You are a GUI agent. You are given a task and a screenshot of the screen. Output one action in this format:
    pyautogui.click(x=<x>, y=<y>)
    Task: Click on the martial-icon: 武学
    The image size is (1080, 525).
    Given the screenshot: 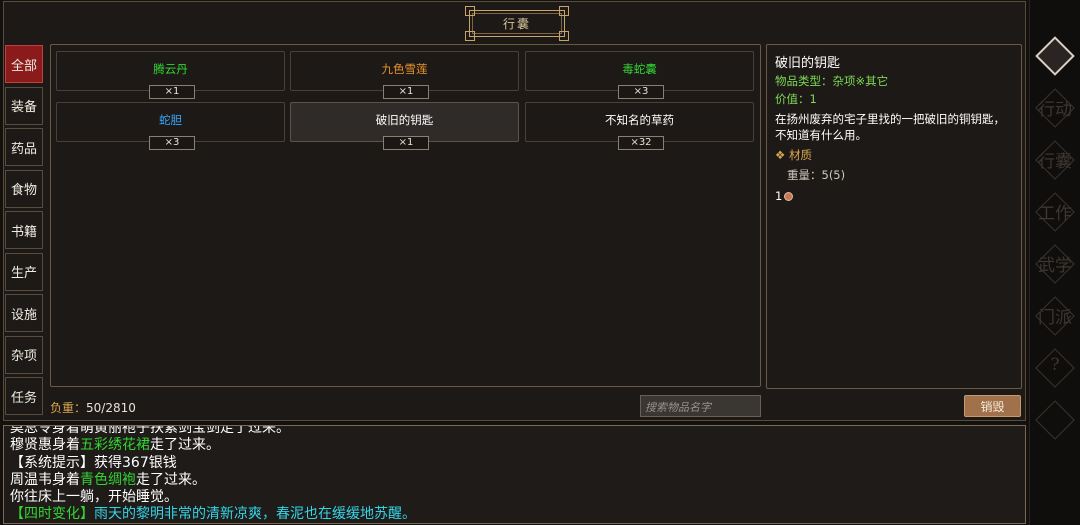 What is the action you would take?
    pyautogui.click(x=1055, y=264)
    